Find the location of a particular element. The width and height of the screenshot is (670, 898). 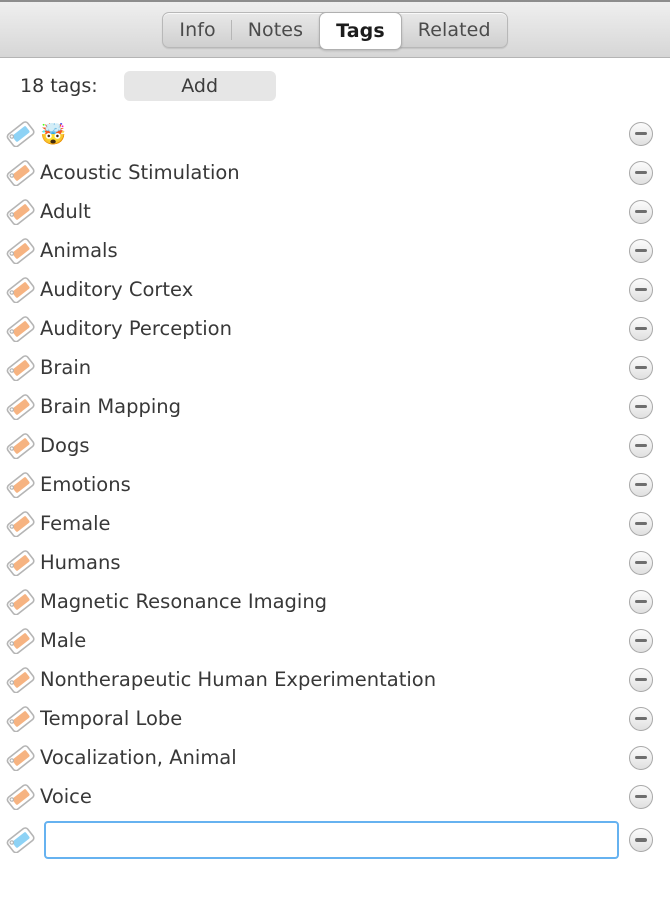

new-tag-input is located at coordinates (331, 840).